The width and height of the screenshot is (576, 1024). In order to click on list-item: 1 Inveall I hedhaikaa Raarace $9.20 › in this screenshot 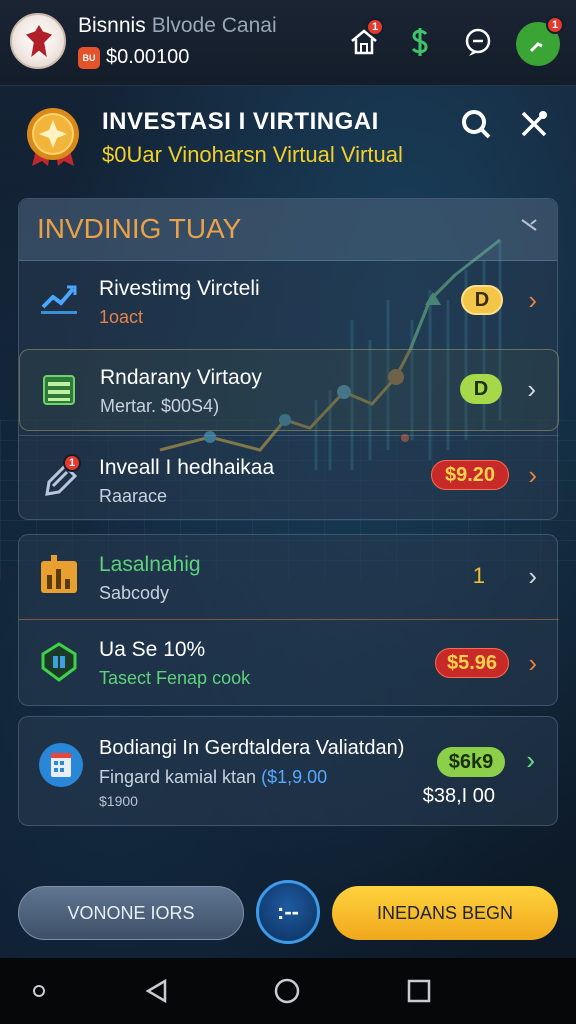, I will do `click(289, 477)`.